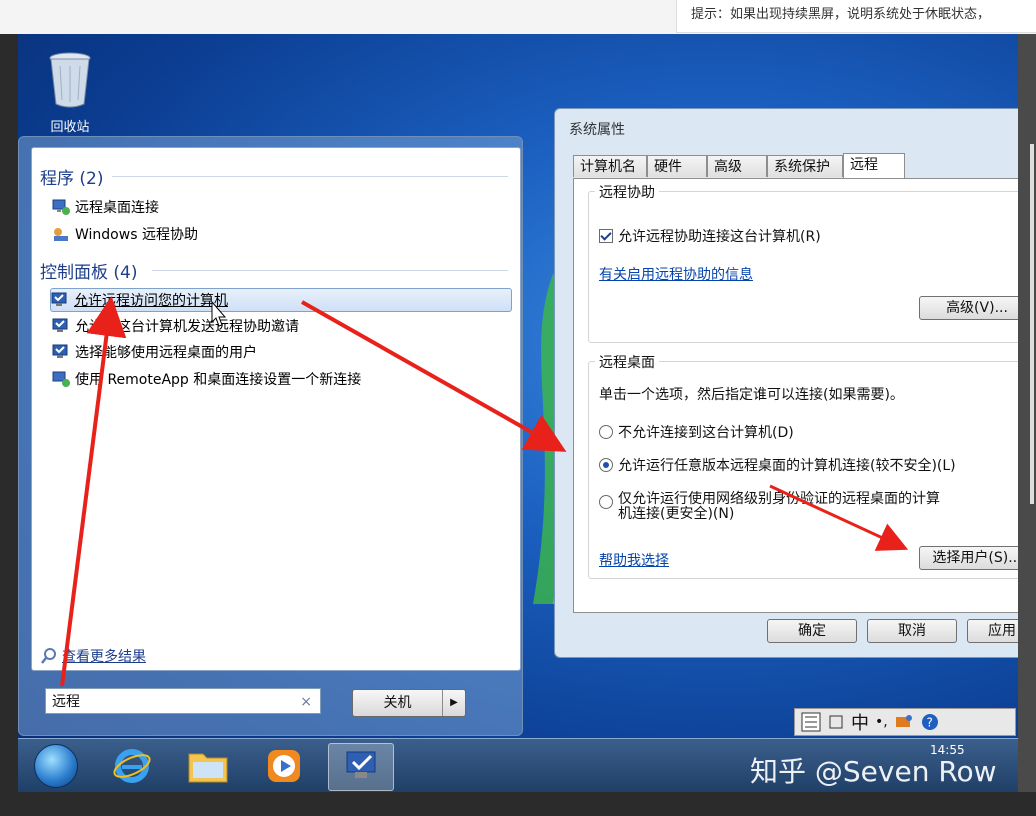  Describe the element at coordinates (93, 491) in the screenshot. I see `arrow-search-to-result` at that location.